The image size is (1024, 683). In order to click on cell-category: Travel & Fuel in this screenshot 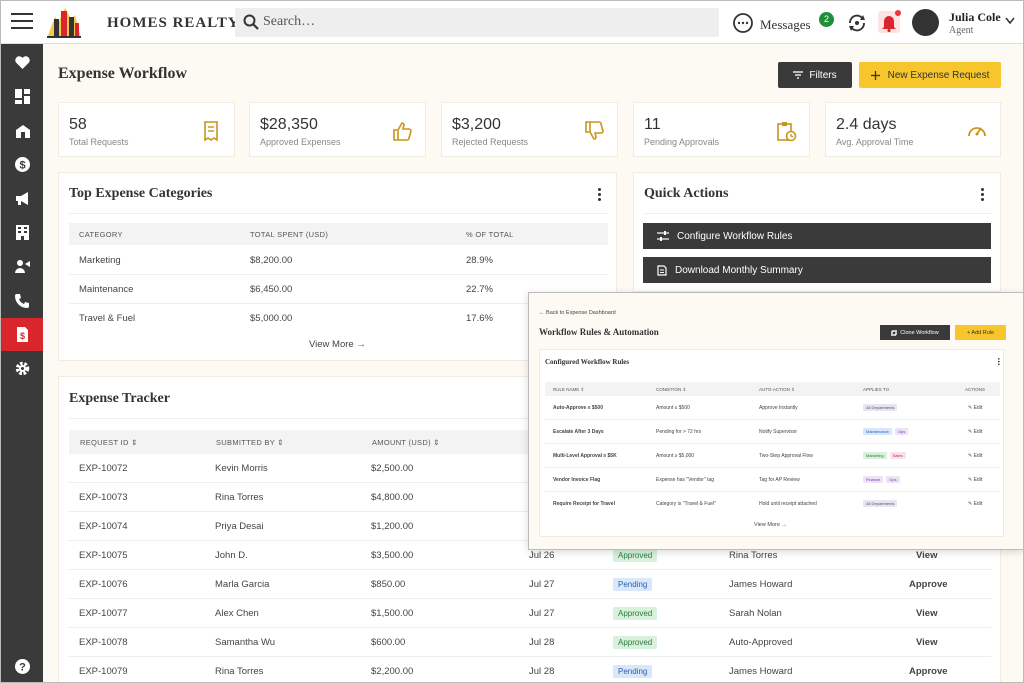, I will do `click(107, 318)`.